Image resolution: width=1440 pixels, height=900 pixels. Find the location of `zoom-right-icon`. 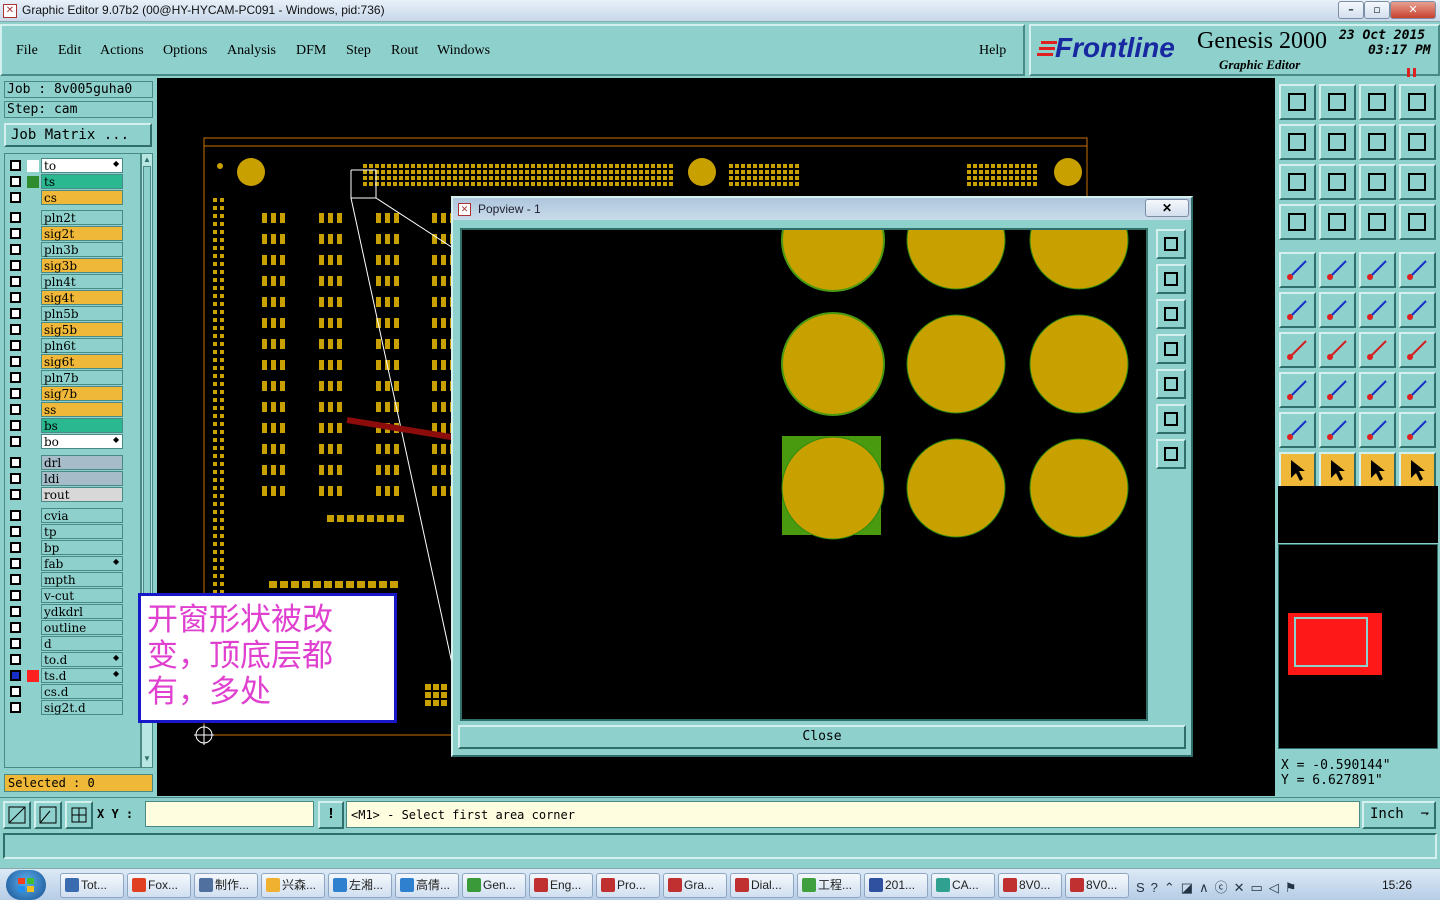

zoom-right-icon is located at coordinates (1171, 384).